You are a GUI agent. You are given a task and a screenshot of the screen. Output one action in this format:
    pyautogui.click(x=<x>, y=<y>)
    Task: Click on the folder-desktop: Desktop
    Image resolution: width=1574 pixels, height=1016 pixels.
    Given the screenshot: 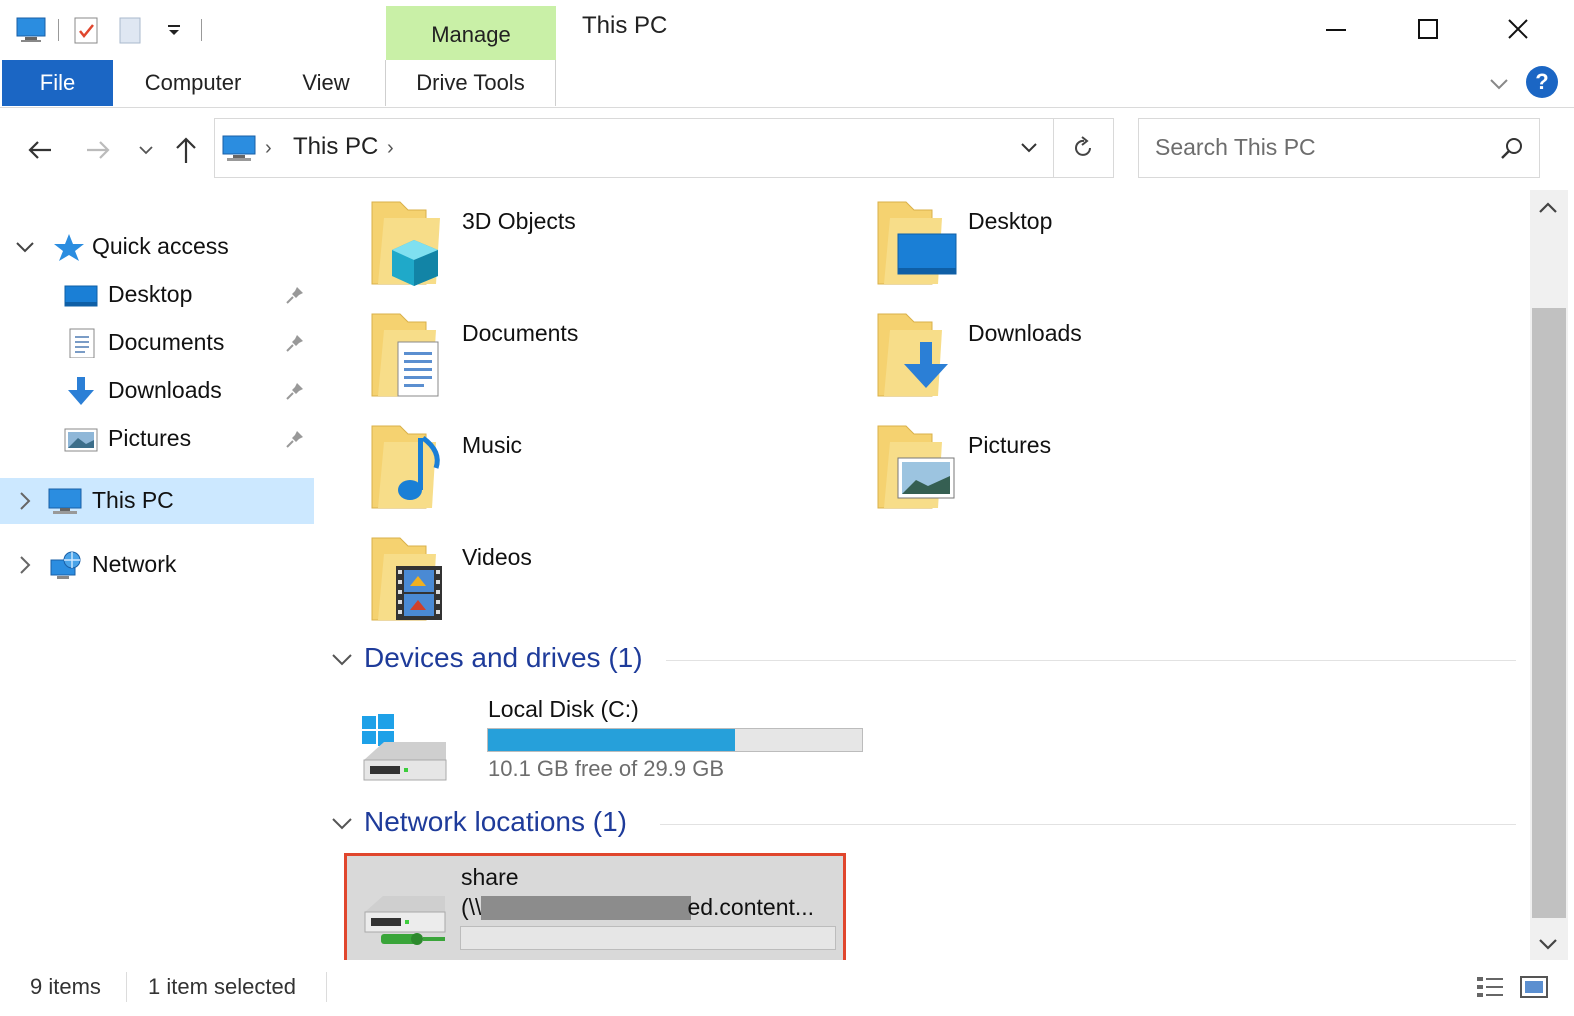 What is the action you would take?
    pyautogui.click(x=1064, y=240)
    